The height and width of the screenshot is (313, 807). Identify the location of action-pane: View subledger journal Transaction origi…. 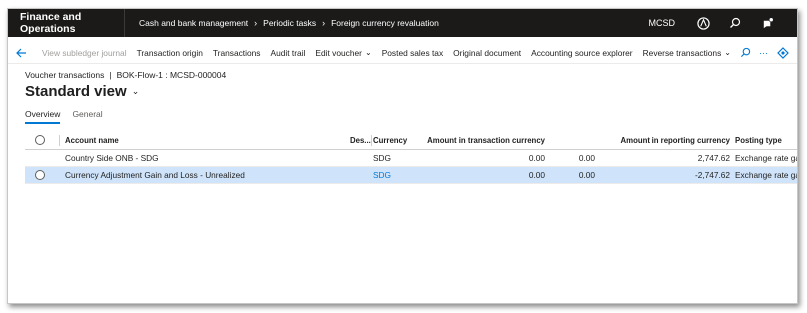
(402, 53).